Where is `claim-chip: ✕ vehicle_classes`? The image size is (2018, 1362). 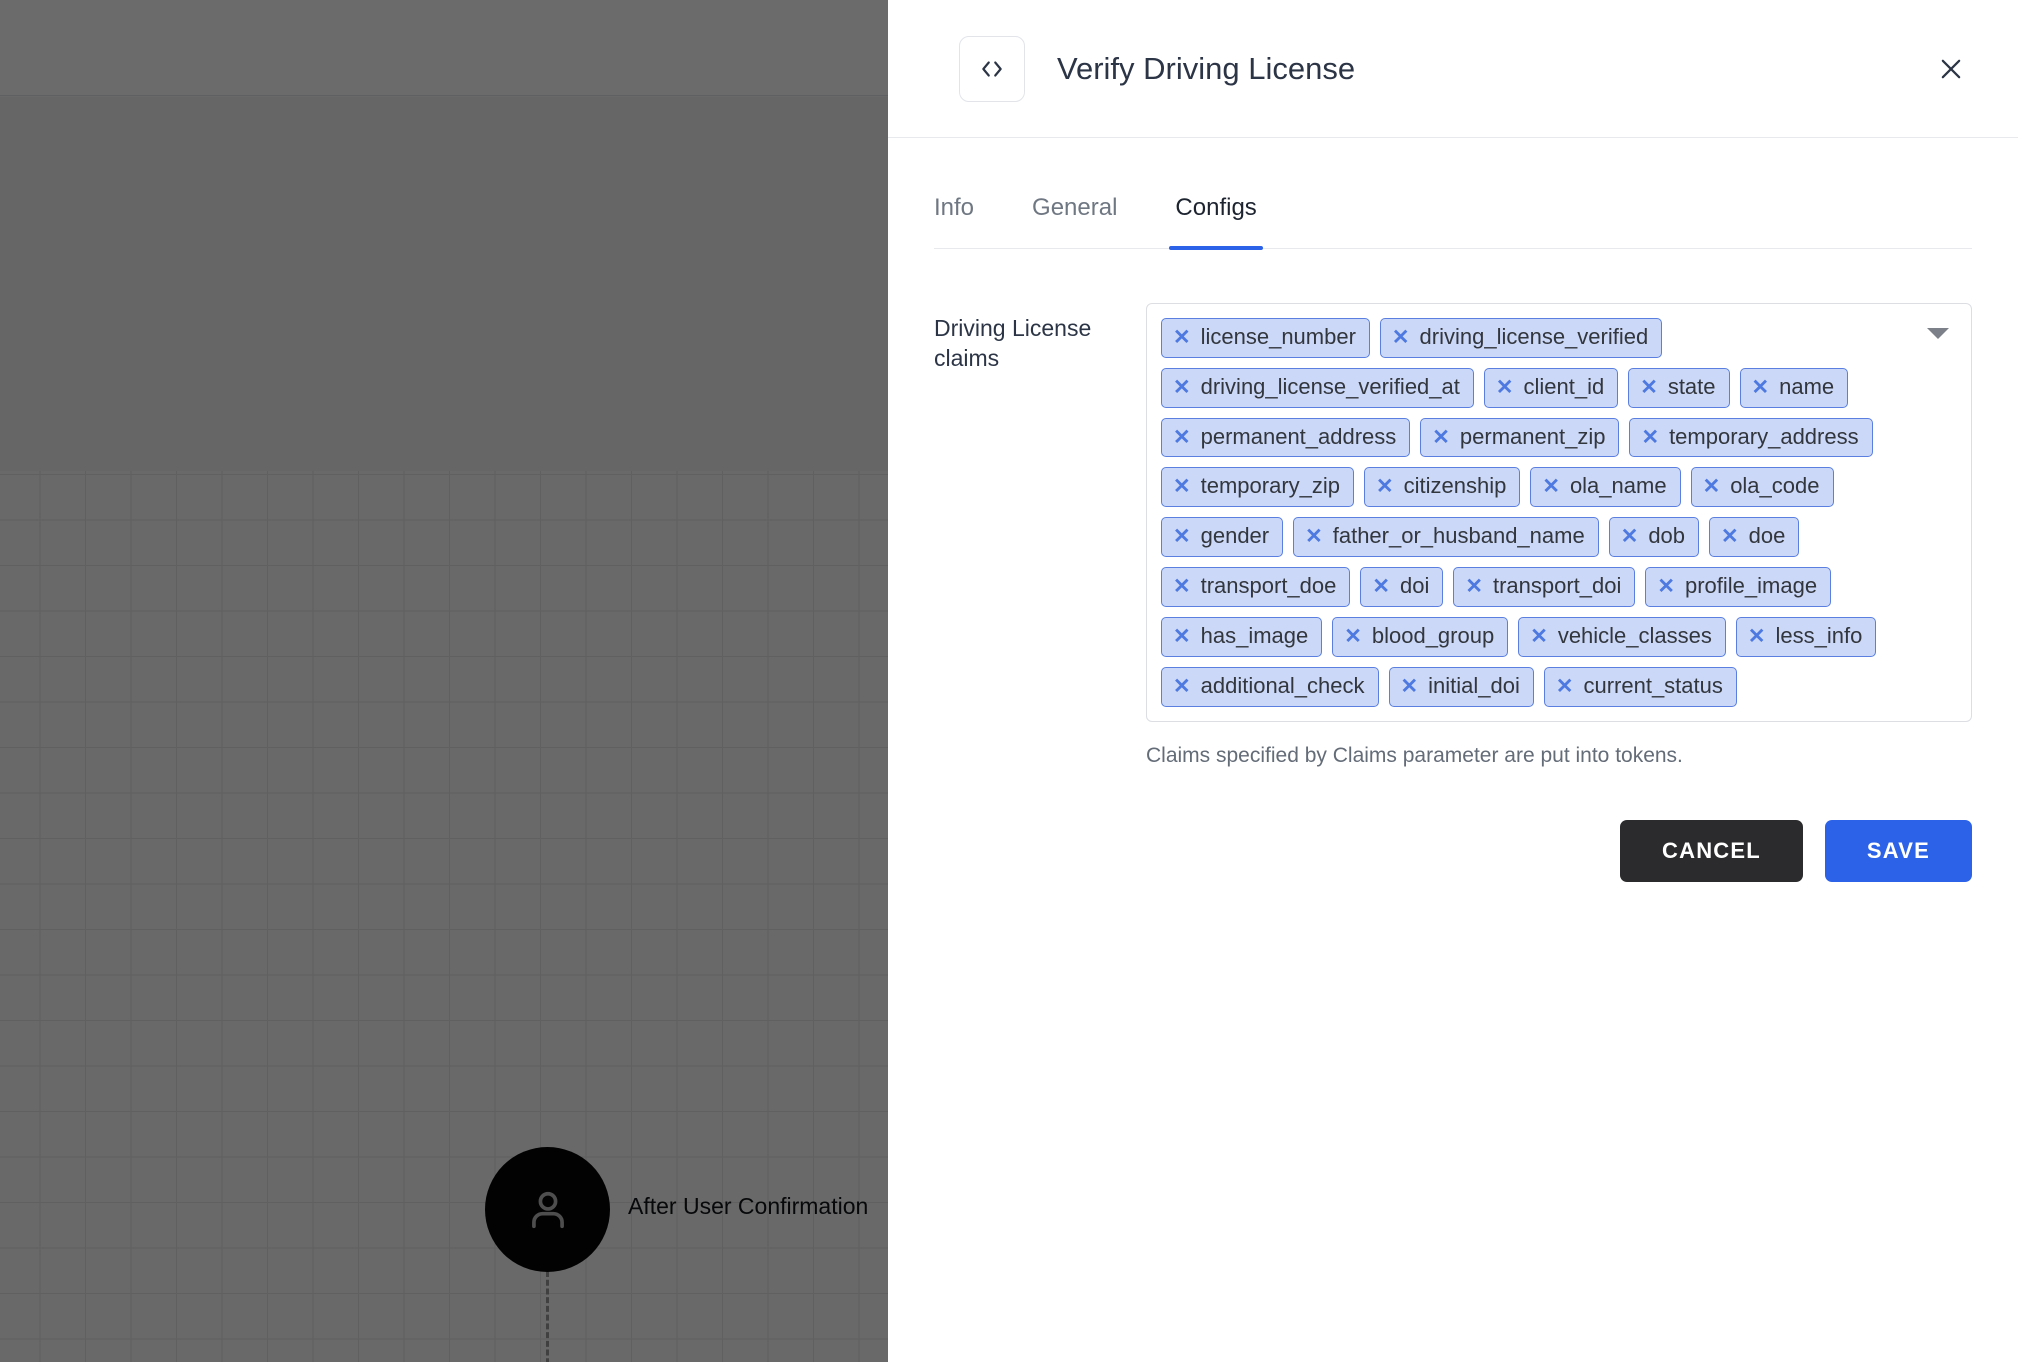
claim-chip: ✕ vehicle_classes is located at coordinates (1622, 636).